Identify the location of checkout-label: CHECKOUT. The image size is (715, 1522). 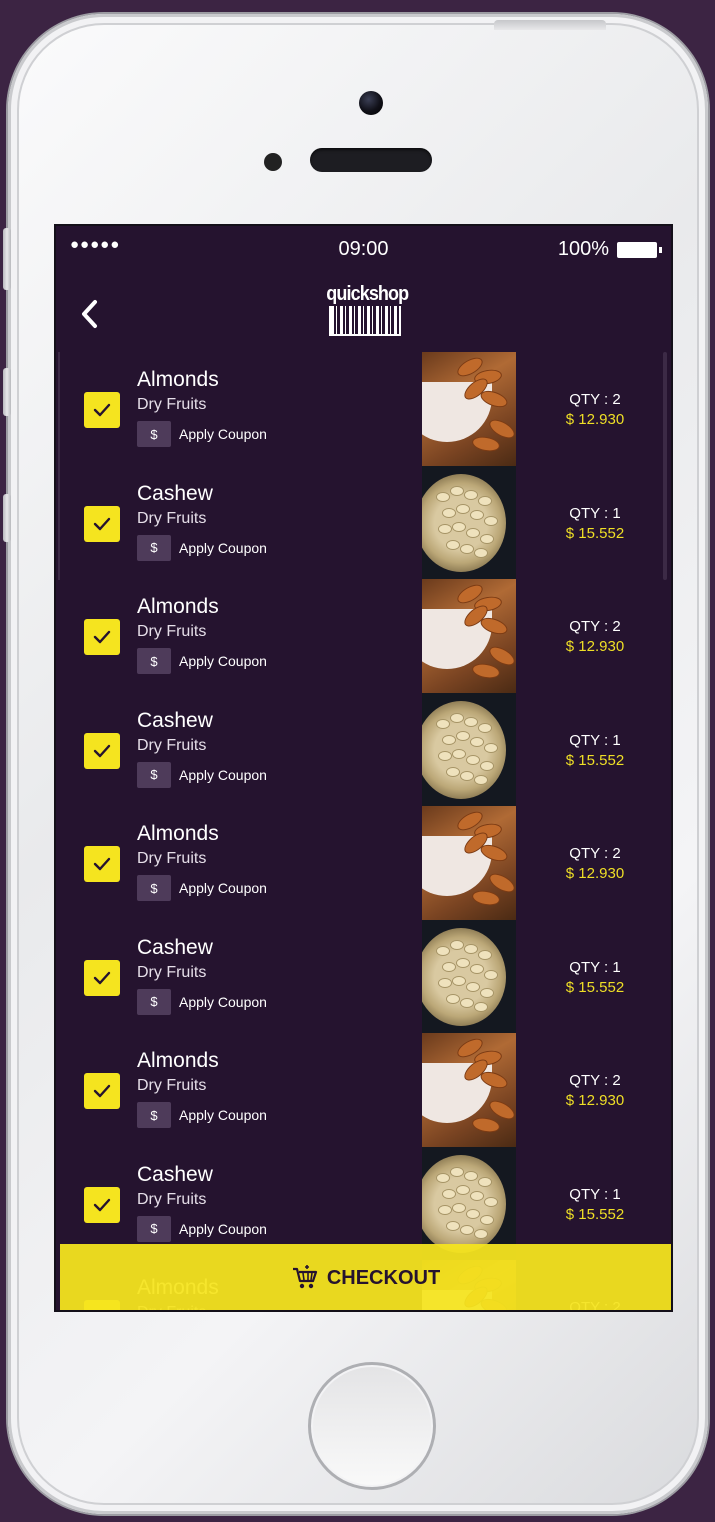
(383, 1277).